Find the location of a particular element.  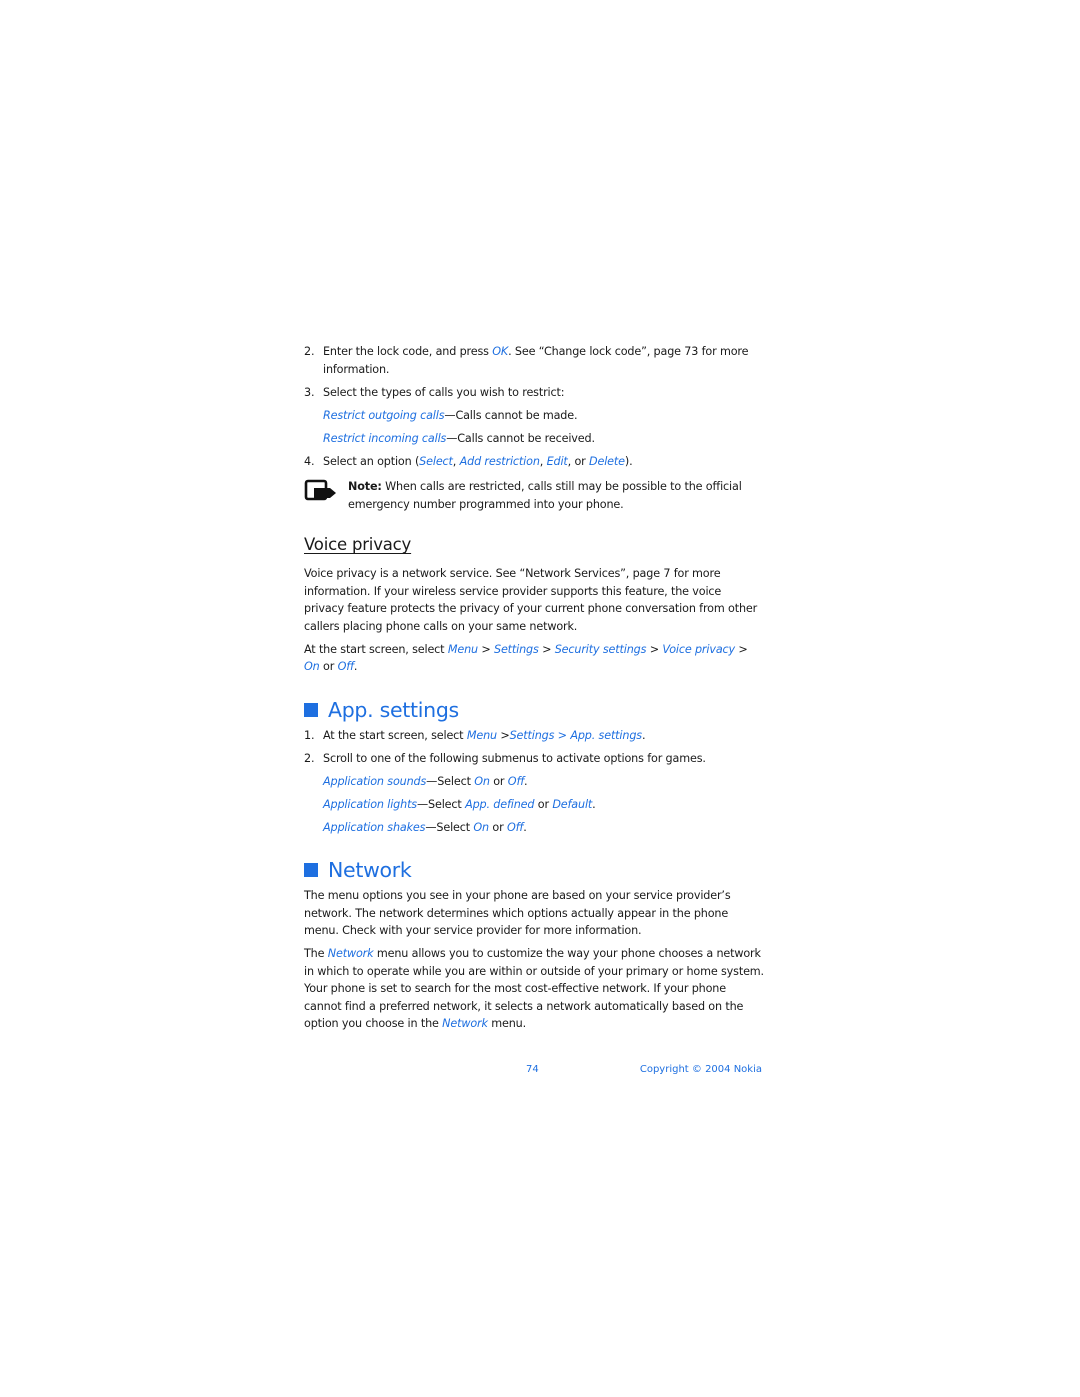

copyright: Copyright © 2004 Nokia is located at coordinates (700, 1069).